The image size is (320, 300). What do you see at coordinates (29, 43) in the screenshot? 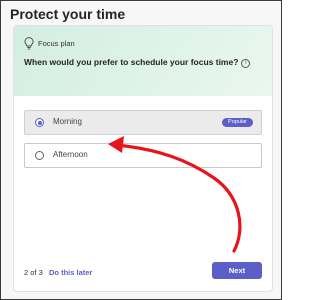
I see `lightbulb-icon` at bounding box center [29, 43].